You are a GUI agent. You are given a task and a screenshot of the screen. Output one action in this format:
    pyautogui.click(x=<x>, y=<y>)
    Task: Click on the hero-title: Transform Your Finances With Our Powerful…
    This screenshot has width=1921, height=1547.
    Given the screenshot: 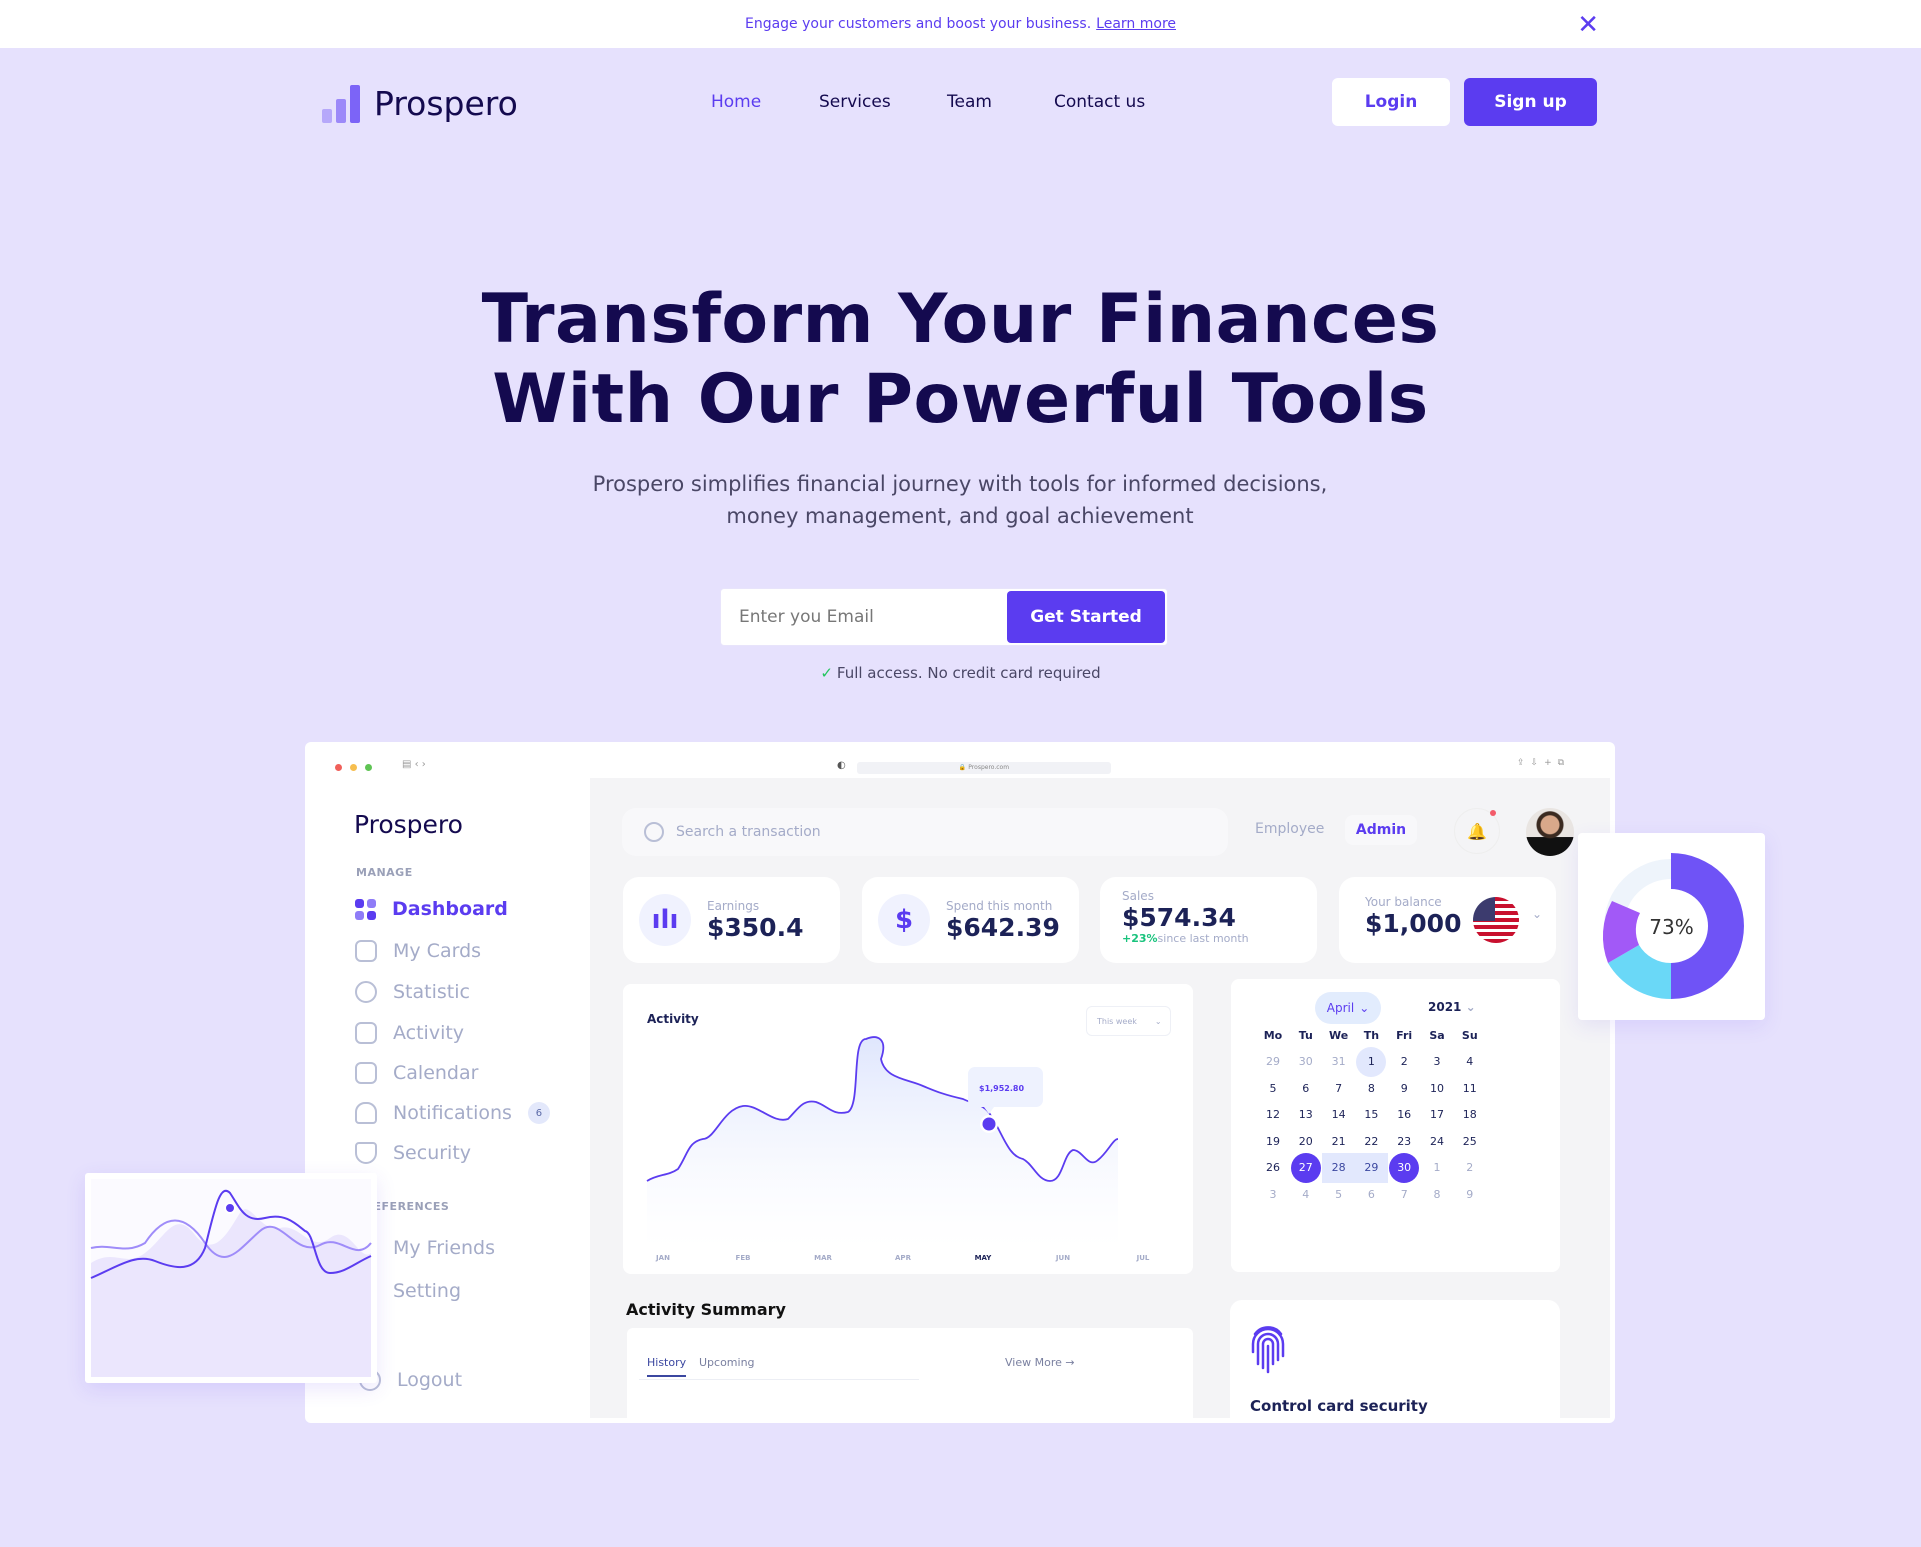 What is the action you would take?
    pyautogui.click(x=960, y=359)
    